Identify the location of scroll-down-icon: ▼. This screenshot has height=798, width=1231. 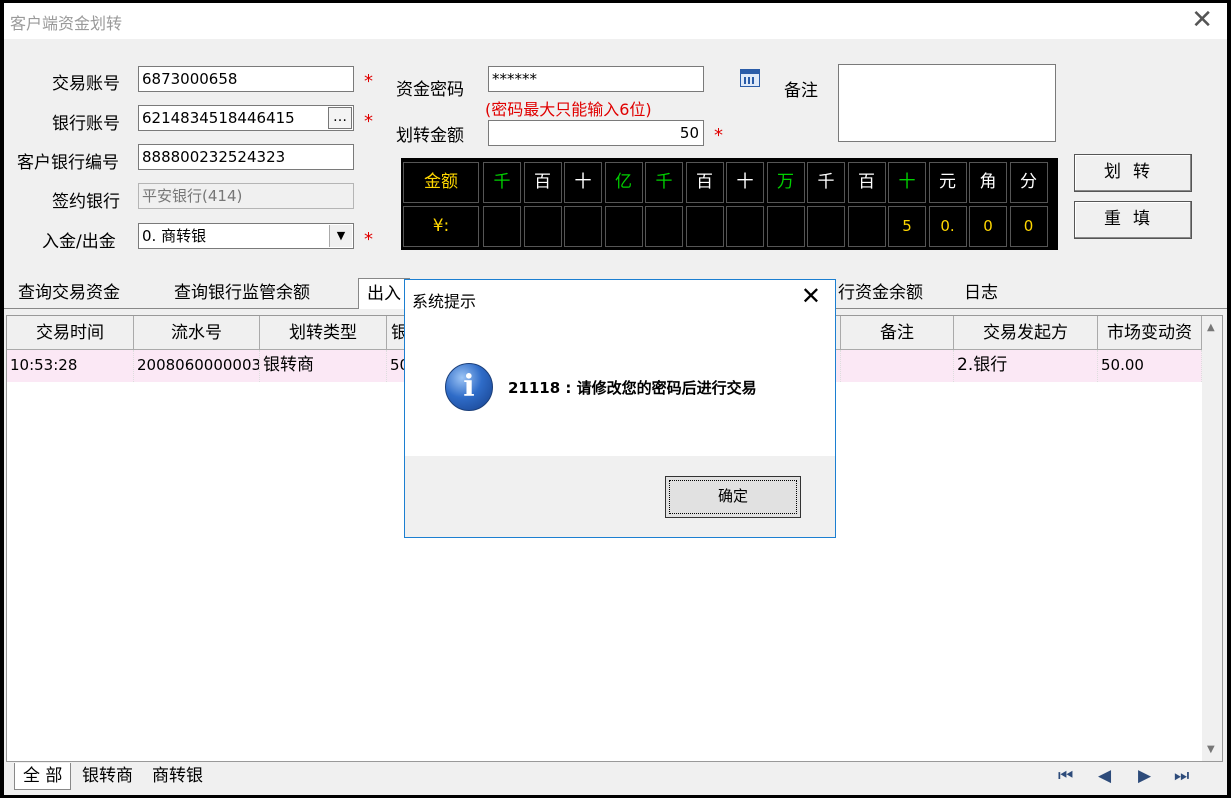
(1211, 749).